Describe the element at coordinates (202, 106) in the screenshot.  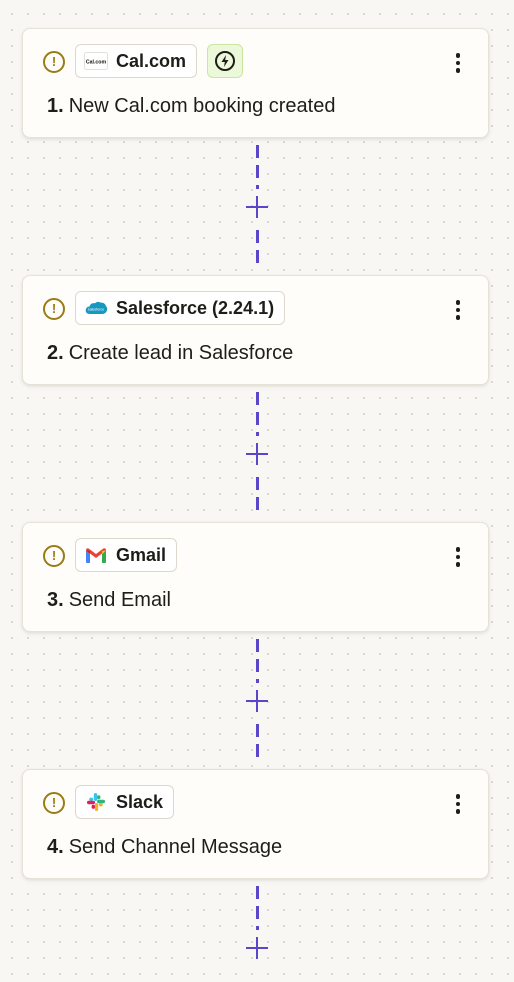
I see `step-title-text: New Cal.com booking created` at that location.